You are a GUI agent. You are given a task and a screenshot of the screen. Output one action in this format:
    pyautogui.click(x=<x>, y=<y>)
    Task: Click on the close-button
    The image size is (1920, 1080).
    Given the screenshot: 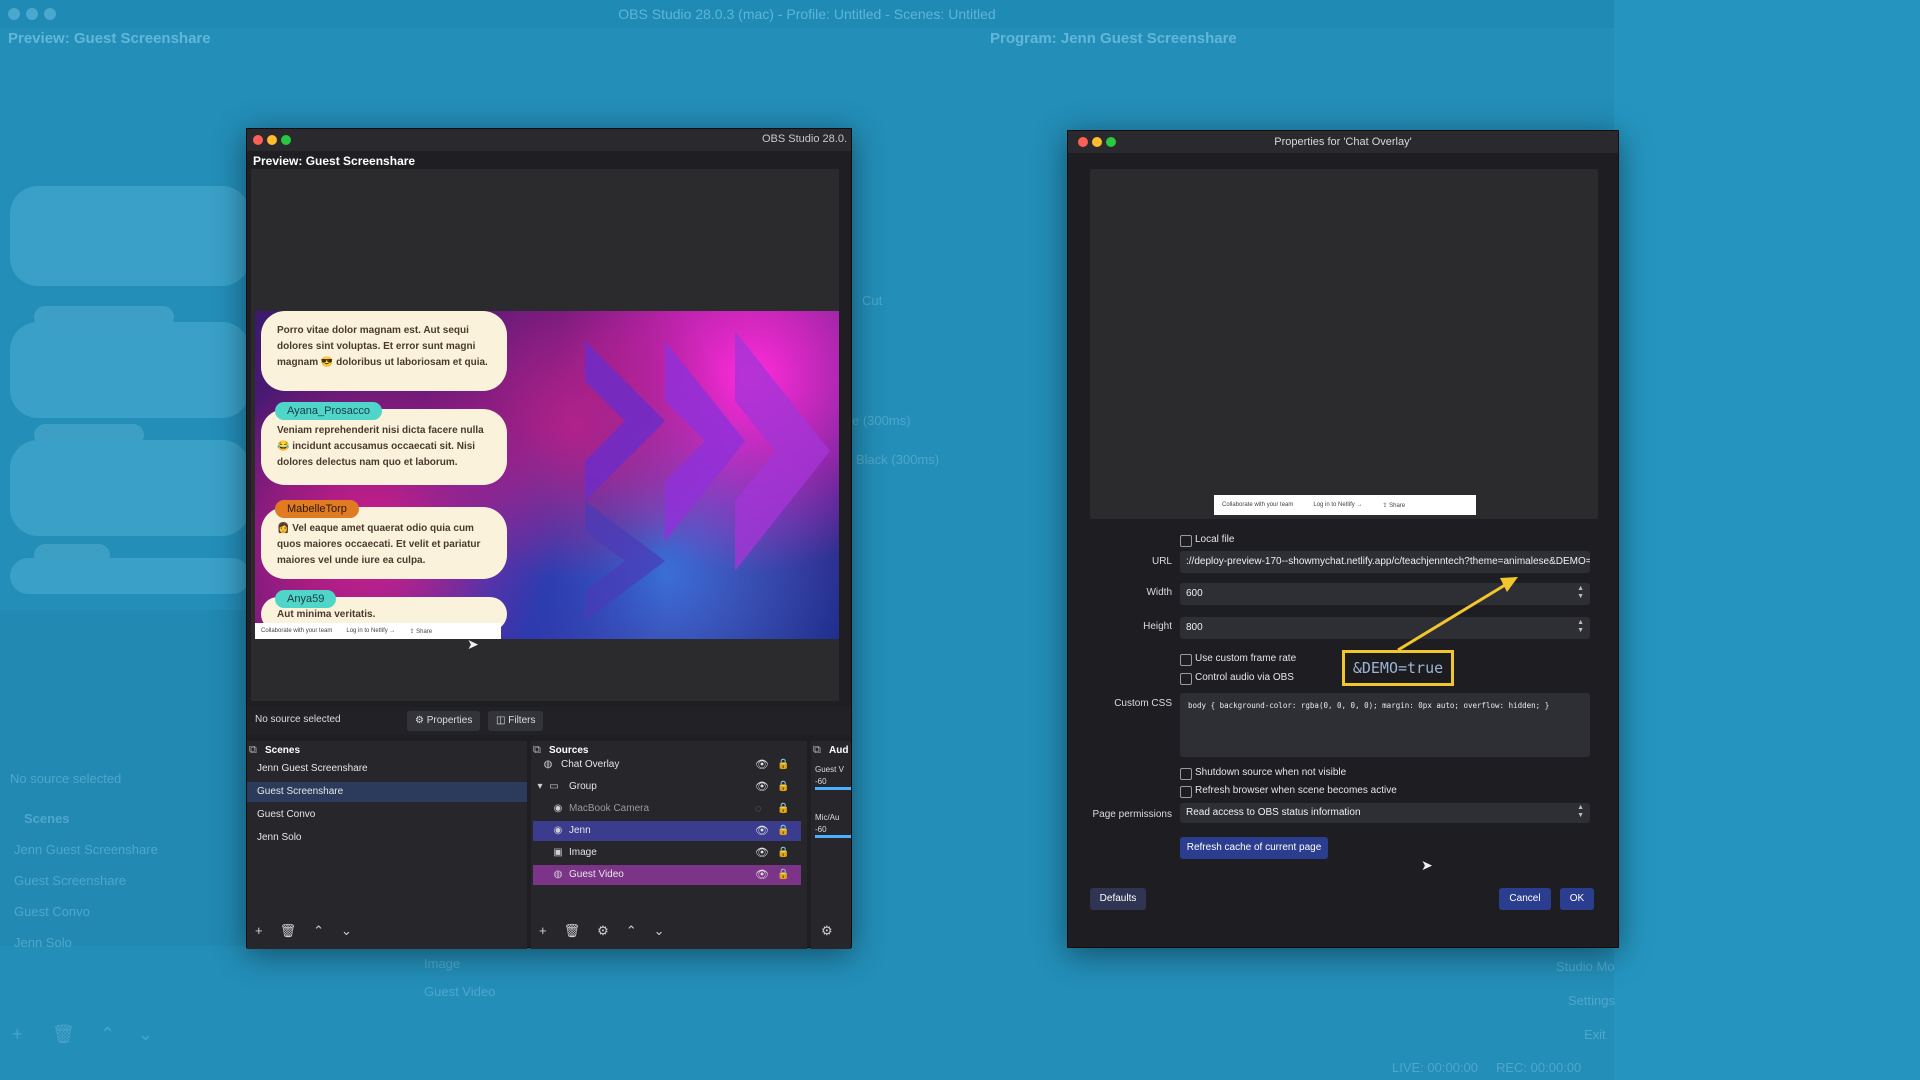 What is the action you would take?
    pyautogui.click(x=258, y=140)
    